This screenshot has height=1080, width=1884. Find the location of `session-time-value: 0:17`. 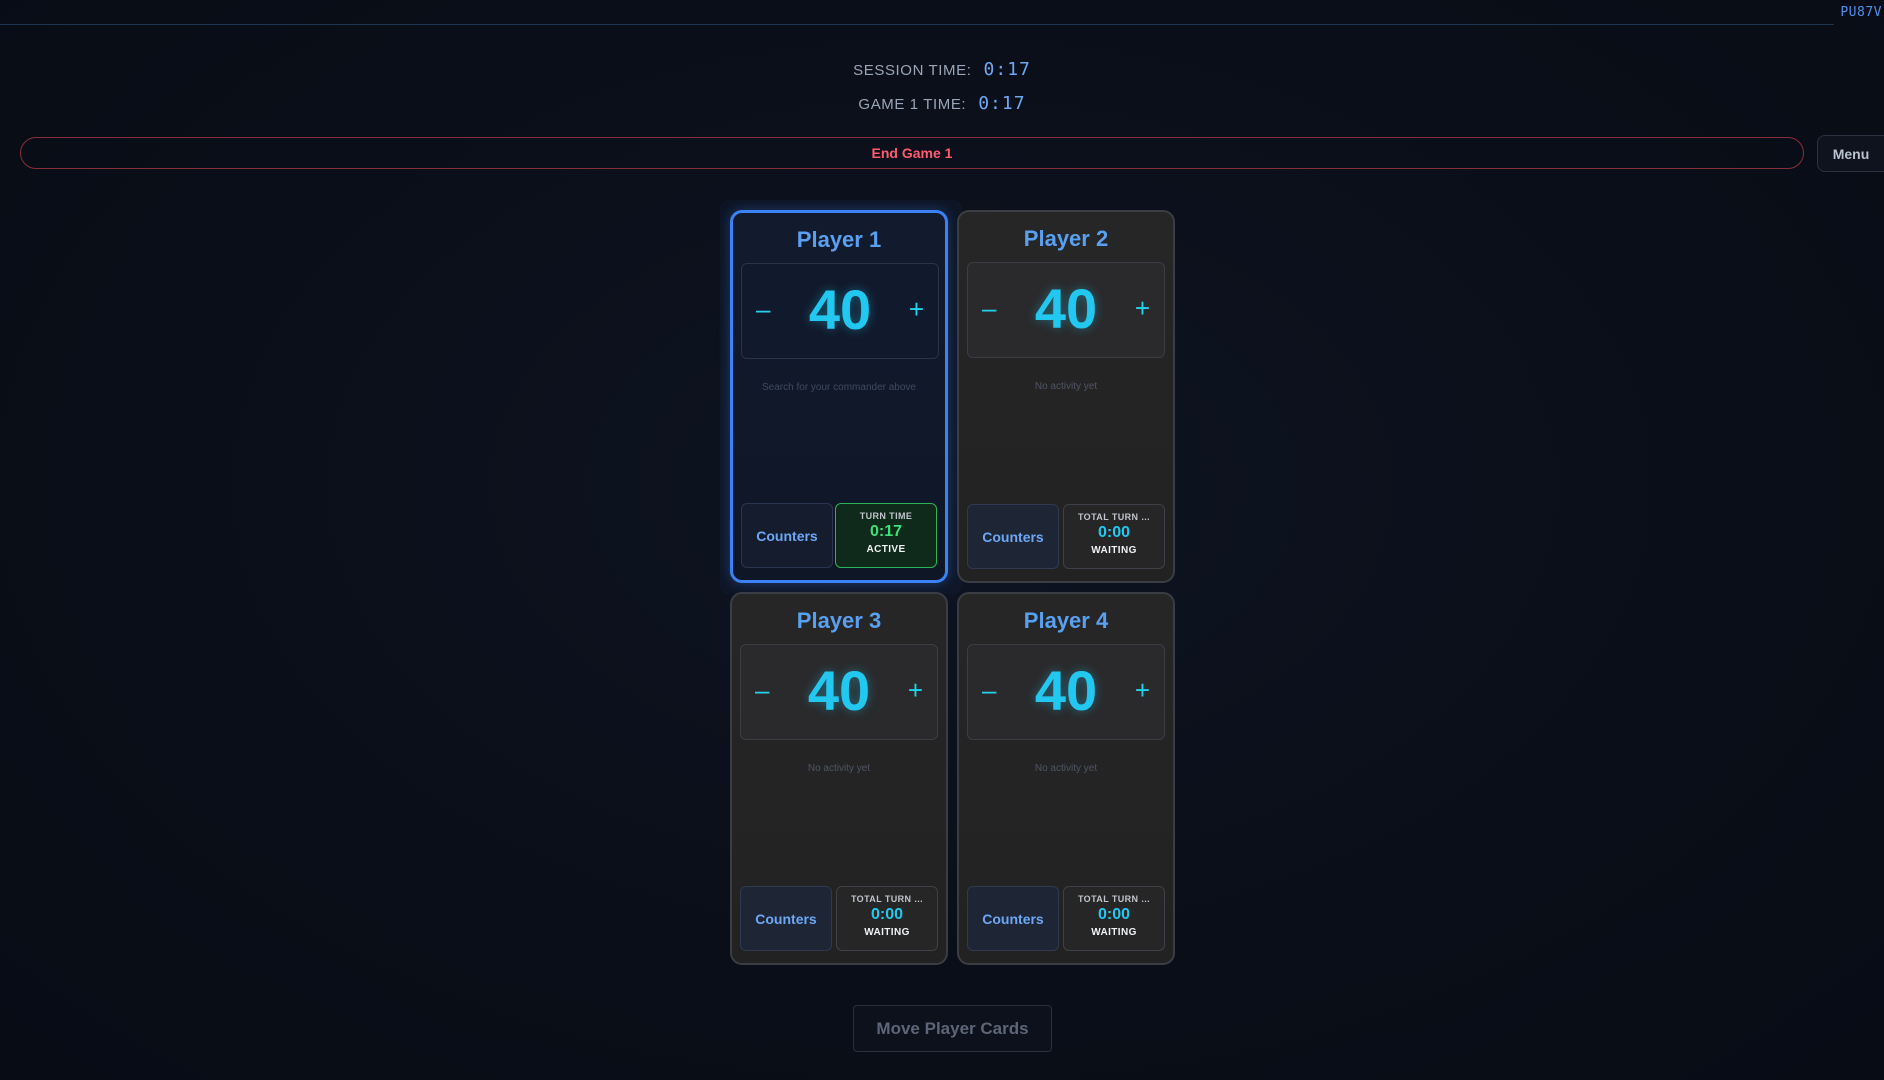

session-time-value: 0:17 is located at coordinates (1007, 69).